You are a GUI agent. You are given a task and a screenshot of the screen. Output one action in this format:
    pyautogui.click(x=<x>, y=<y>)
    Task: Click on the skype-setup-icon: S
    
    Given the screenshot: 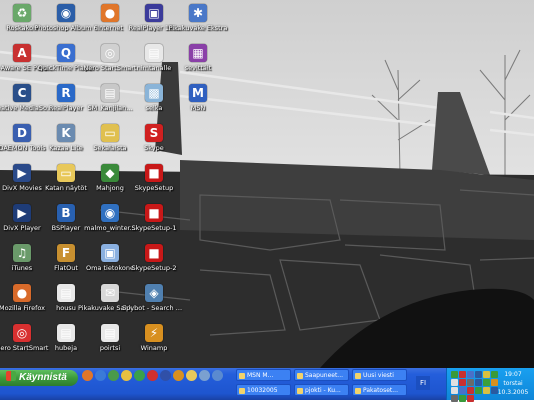 What is the action you would take?
    pyautogui.click(x=154, y=133)
    